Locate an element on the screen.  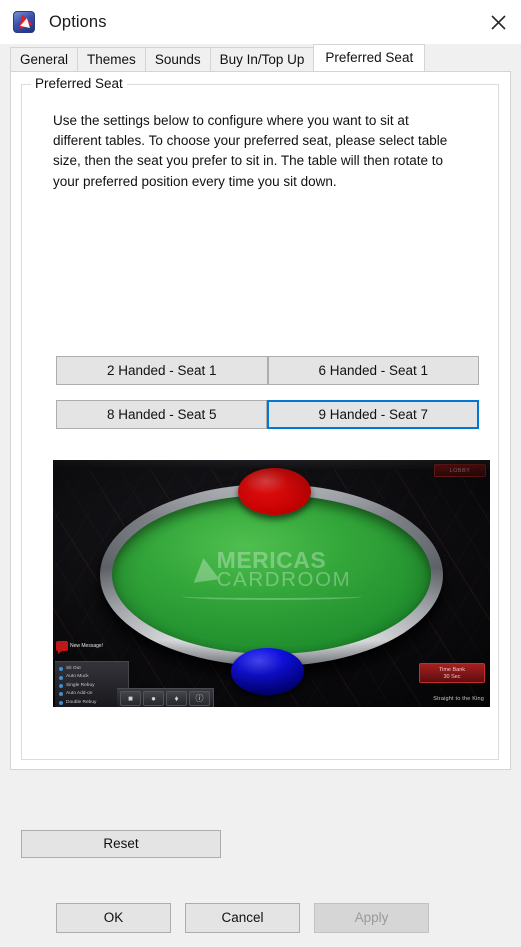
table-option-label: Auto Add-on is located at coordinates (79, 694).